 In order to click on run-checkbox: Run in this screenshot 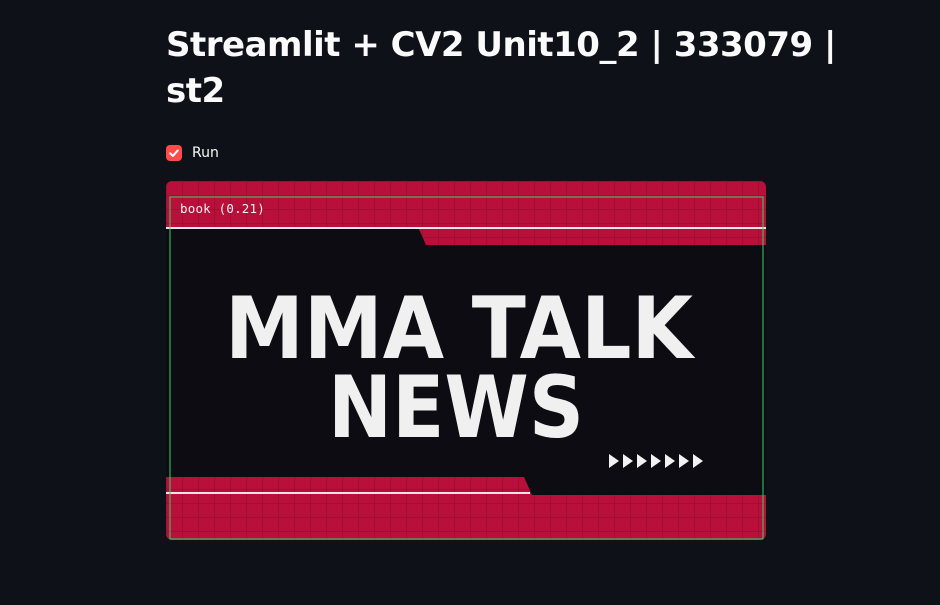, I will do `click(192, 153)`.